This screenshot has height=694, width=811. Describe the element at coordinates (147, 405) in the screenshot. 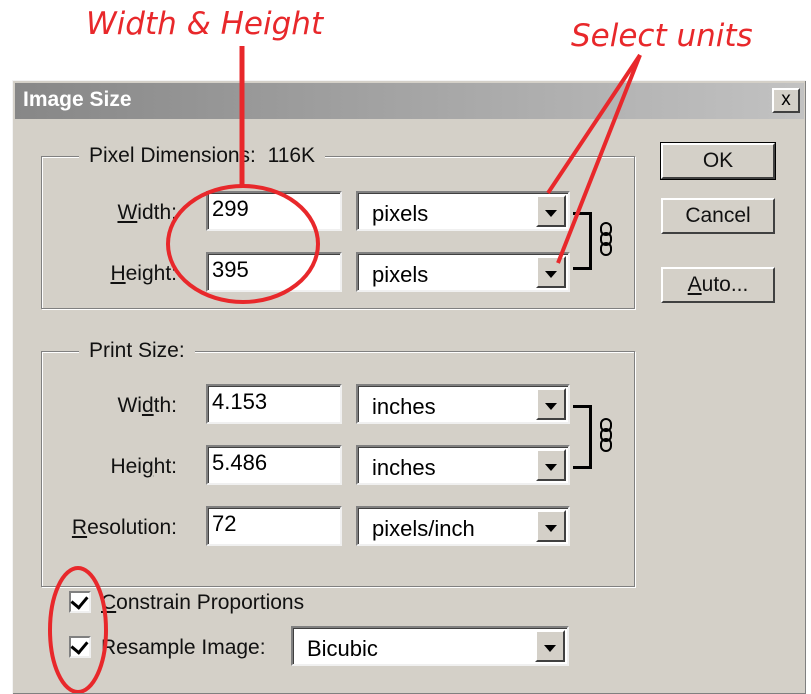

I see `print-width-label: Width:` at that location.